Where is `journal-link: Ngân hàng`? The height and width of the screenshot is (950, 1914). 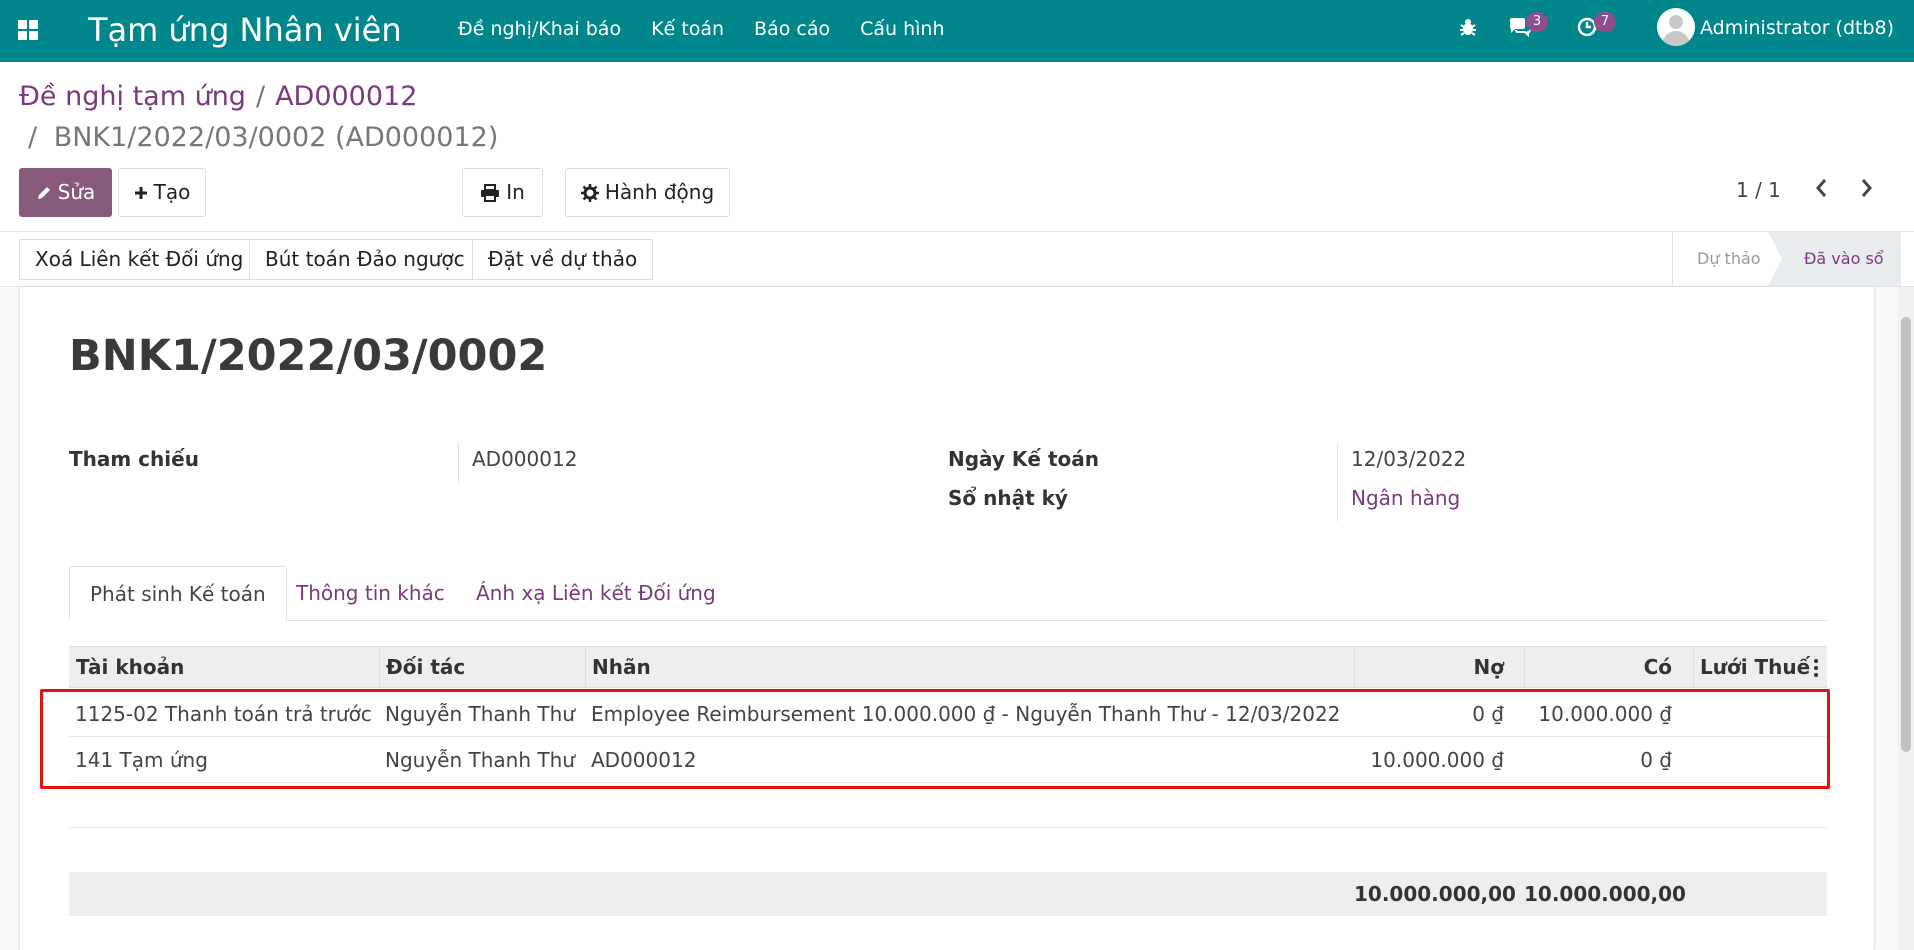
journal-link: Ngân hàng is located at coordinates (1405, 498).